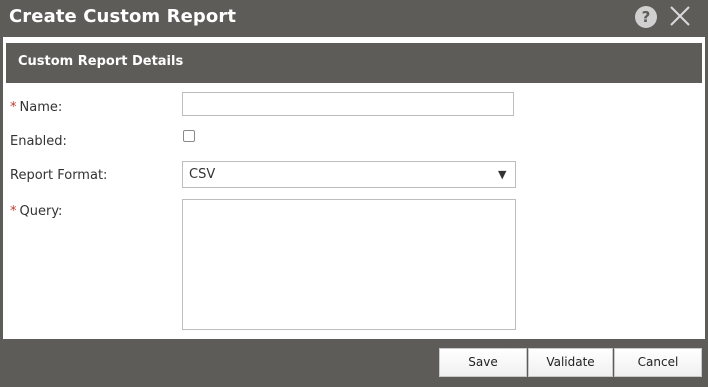  I want to click on report-format-select: CSV ▼, so click(349, 174).